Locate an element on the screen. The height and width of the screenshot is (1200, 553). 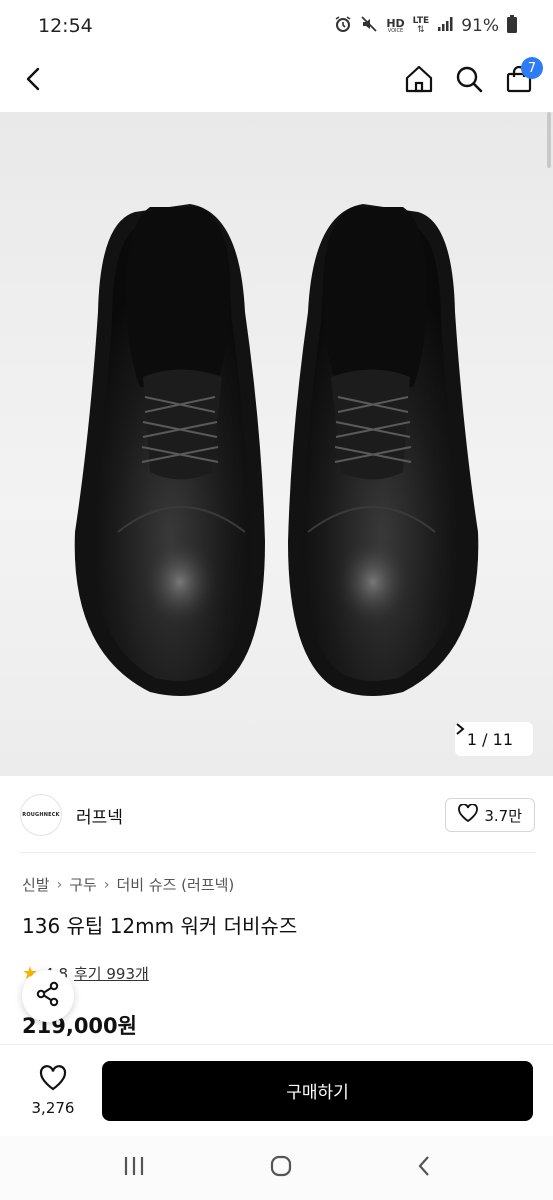
breadcrumb: 신발 › 구두 › 더비 슈즈 (러프넥) is located at coordinates (128, 884).